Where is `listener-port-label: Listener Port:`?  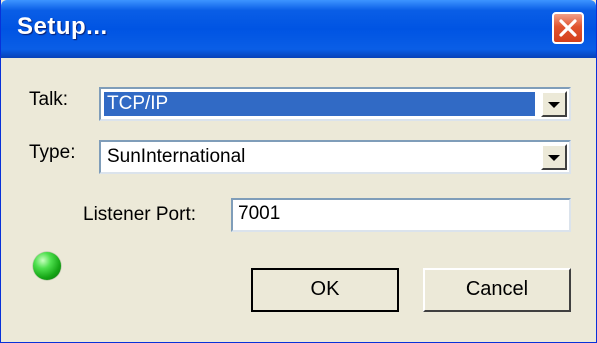
listener-port-label: Listener Port: is located at coordinates (139, 214).